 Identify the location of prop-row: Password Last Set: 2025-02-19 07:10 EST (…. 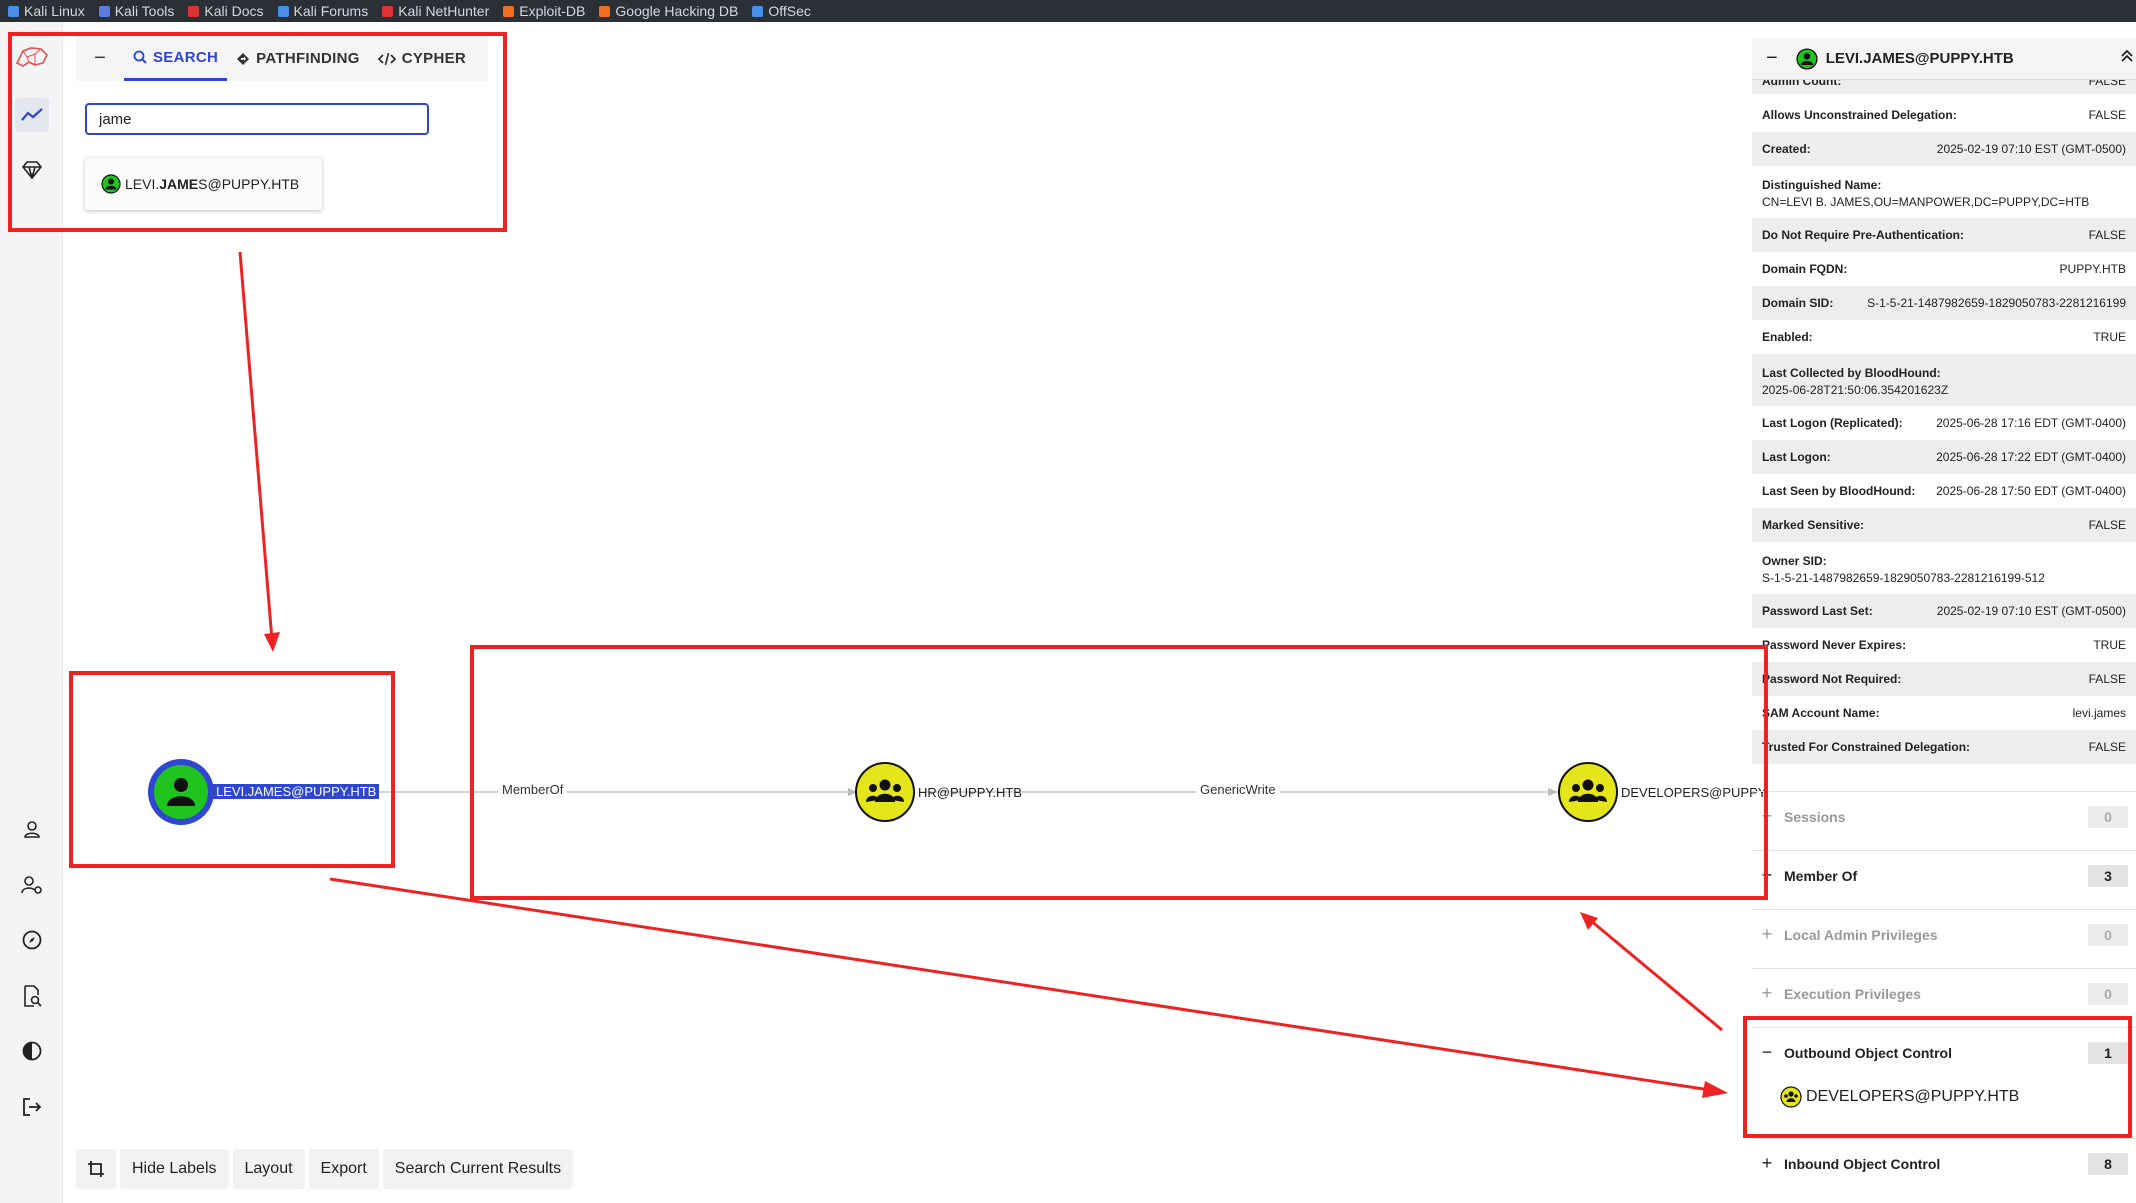
(1944, 611).